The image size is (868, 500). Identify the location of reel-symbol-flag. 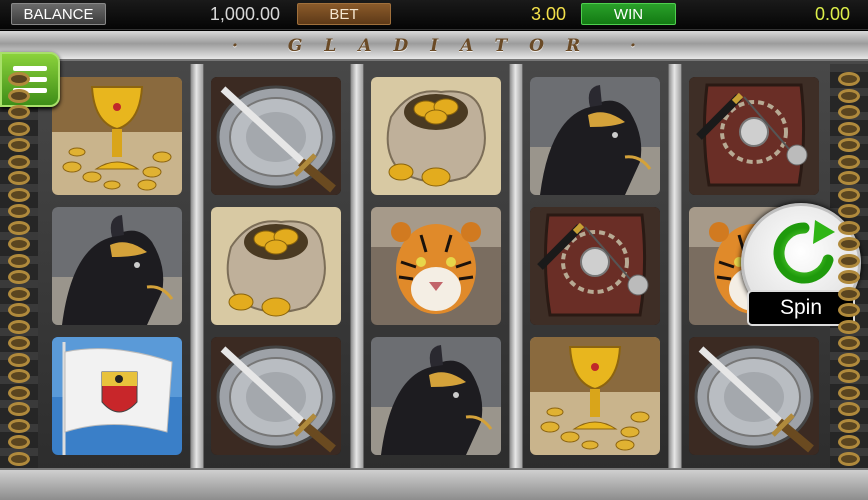
(117, 396).